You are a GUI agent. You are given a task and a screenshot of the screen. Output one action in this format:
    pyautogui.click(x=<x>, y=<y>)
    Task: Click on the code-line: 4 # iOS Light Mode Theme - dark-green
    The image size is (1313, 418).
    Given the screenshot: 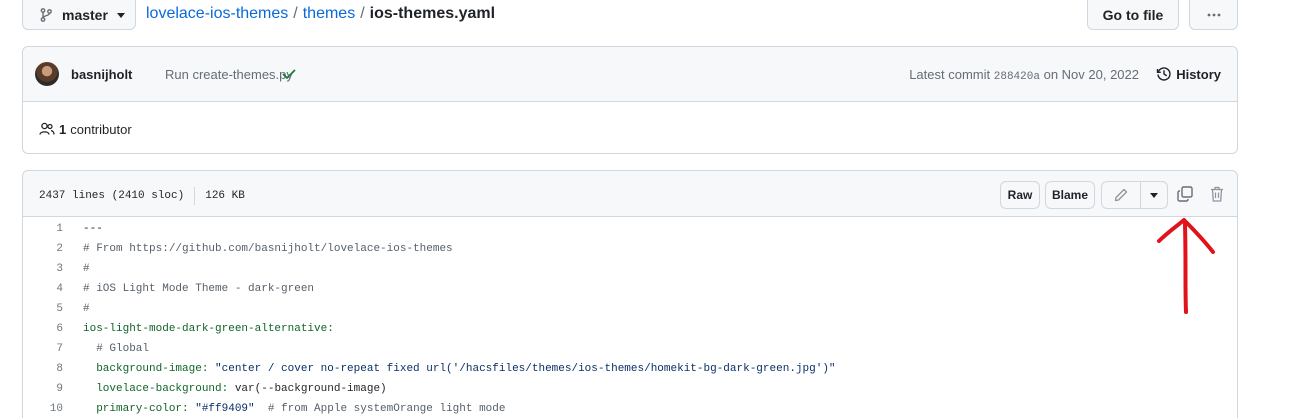 What is the action you would take?
    pyautogui.click(x=630, y=289)
    